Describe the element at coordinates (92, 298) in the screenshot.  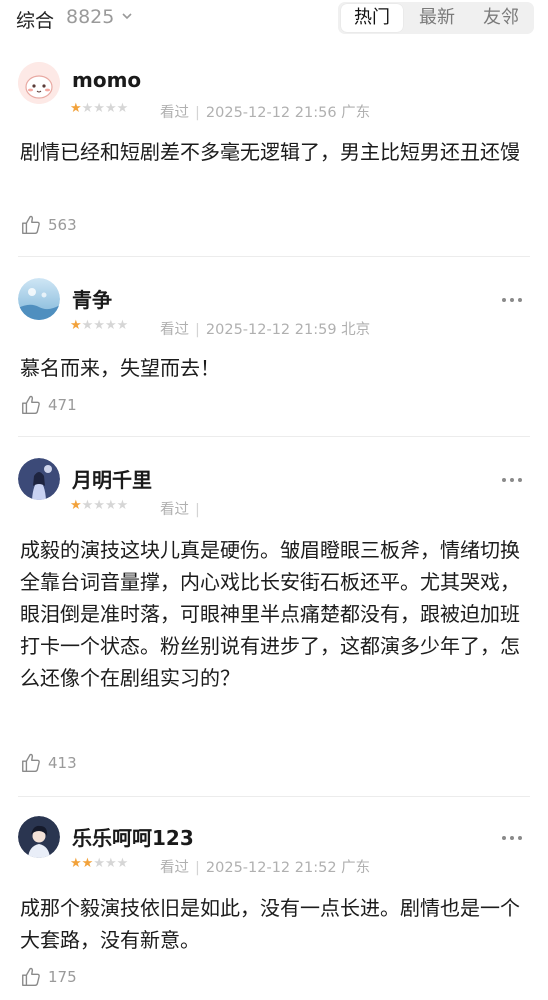
I see `username: 青争` at that location.